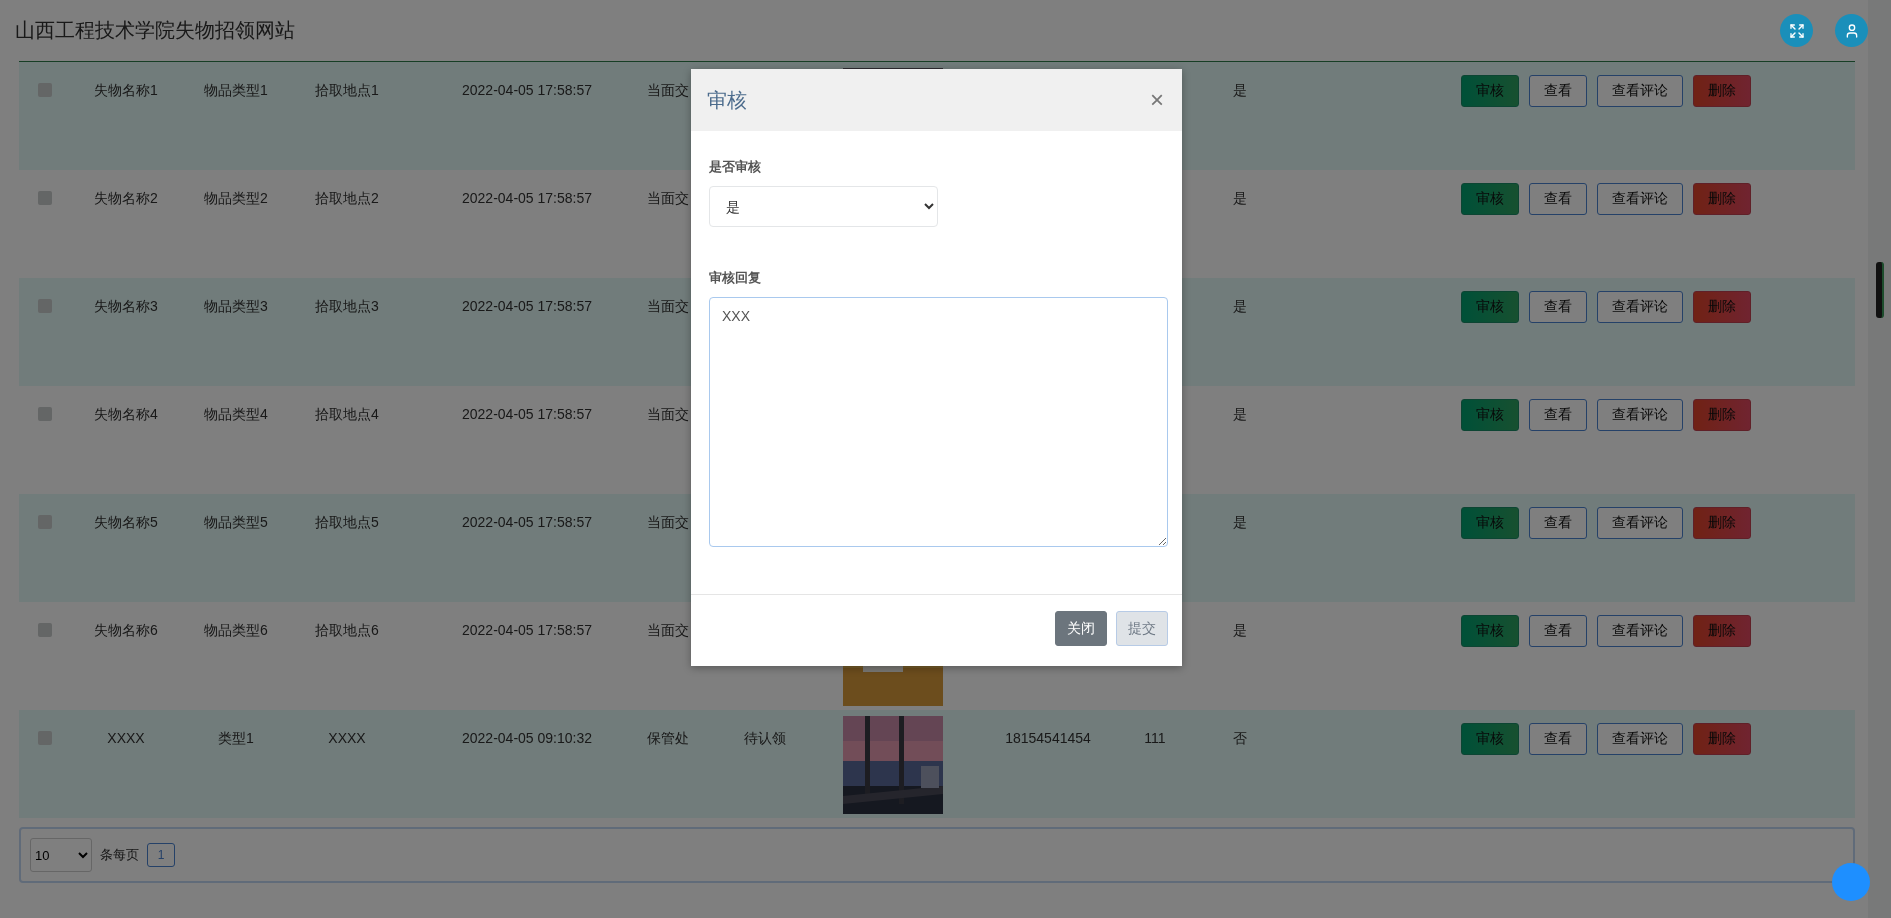 This screenshot has width=1891, height=918. I want to click on reply-textarea: XXX, so click(938, 422).